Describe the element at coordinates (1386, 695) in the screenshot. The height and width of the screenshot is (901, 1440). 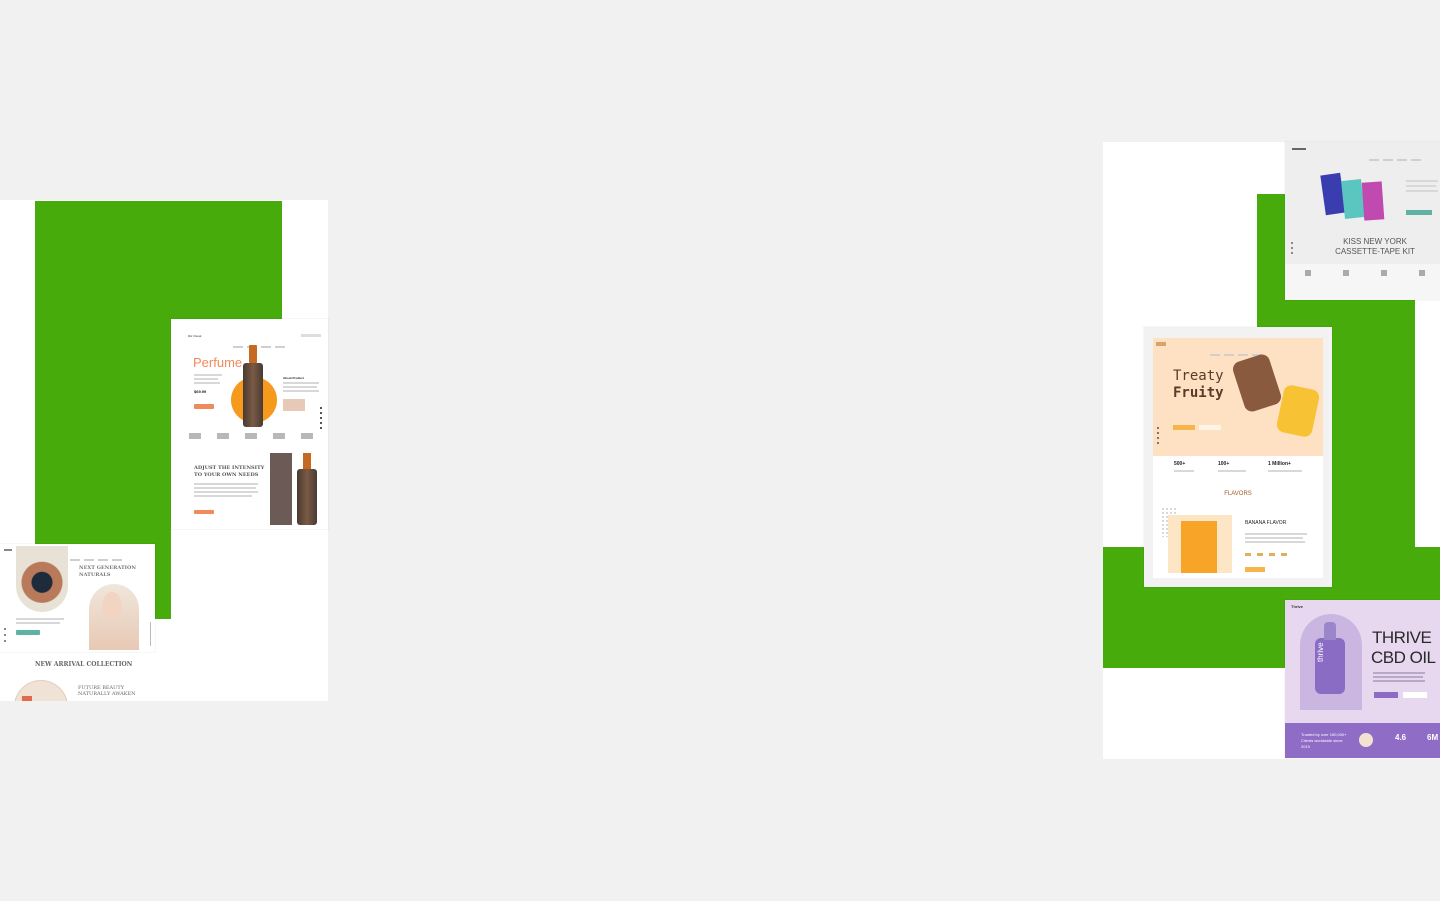
I see `thrive-buy-button` at that location.